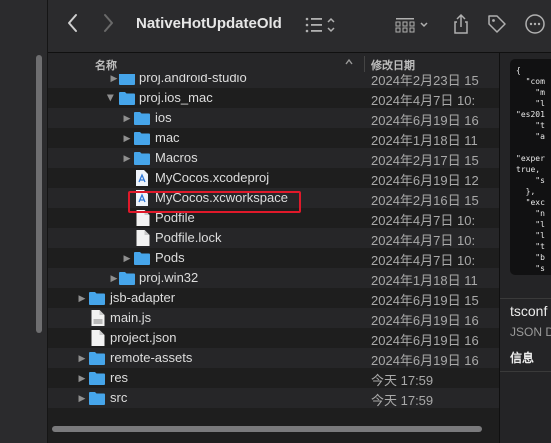 The width and height of the screenshot is (551, 443). Describe the element at coordinates (273, 378) in the screenshot. I see `list-row: ▶ res 今天 17:59` at that location.